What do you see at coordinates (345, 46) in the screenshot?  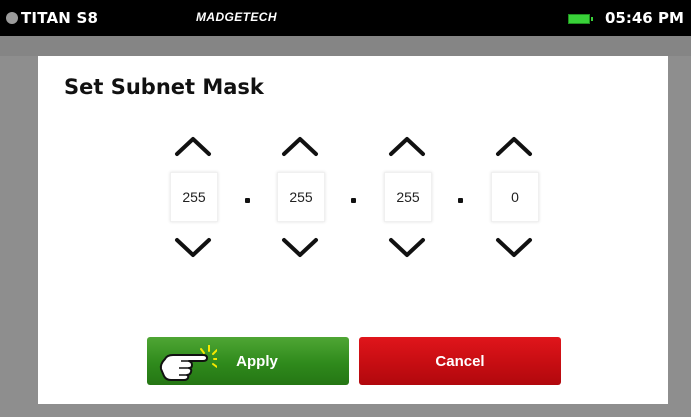 I see `background-overlay` at bounding box center [345, 46].